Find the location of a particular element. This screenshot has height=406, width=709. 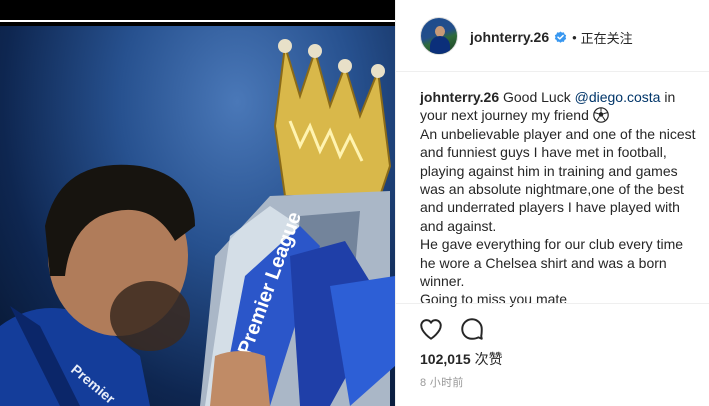

caption-text-pre: Good Luck is located at coordinates (539, 97).